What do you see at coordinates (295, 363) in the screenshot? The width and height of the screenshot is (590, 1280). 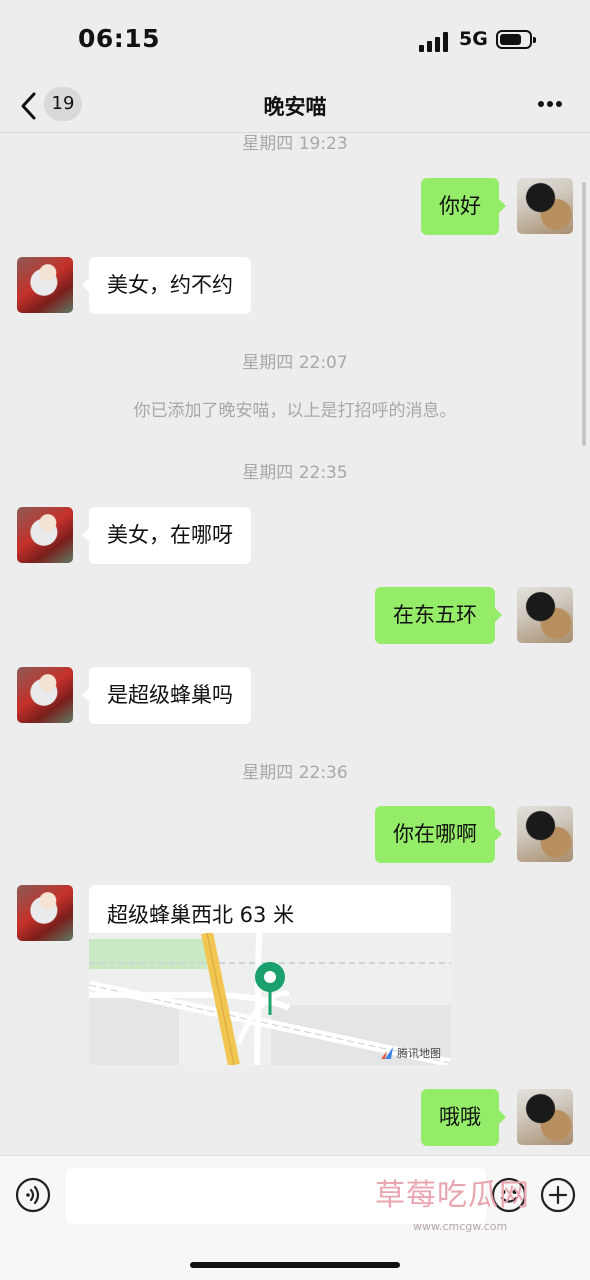 I see `timestamp: 星期四 22:07` at bounding box center [295, 363].